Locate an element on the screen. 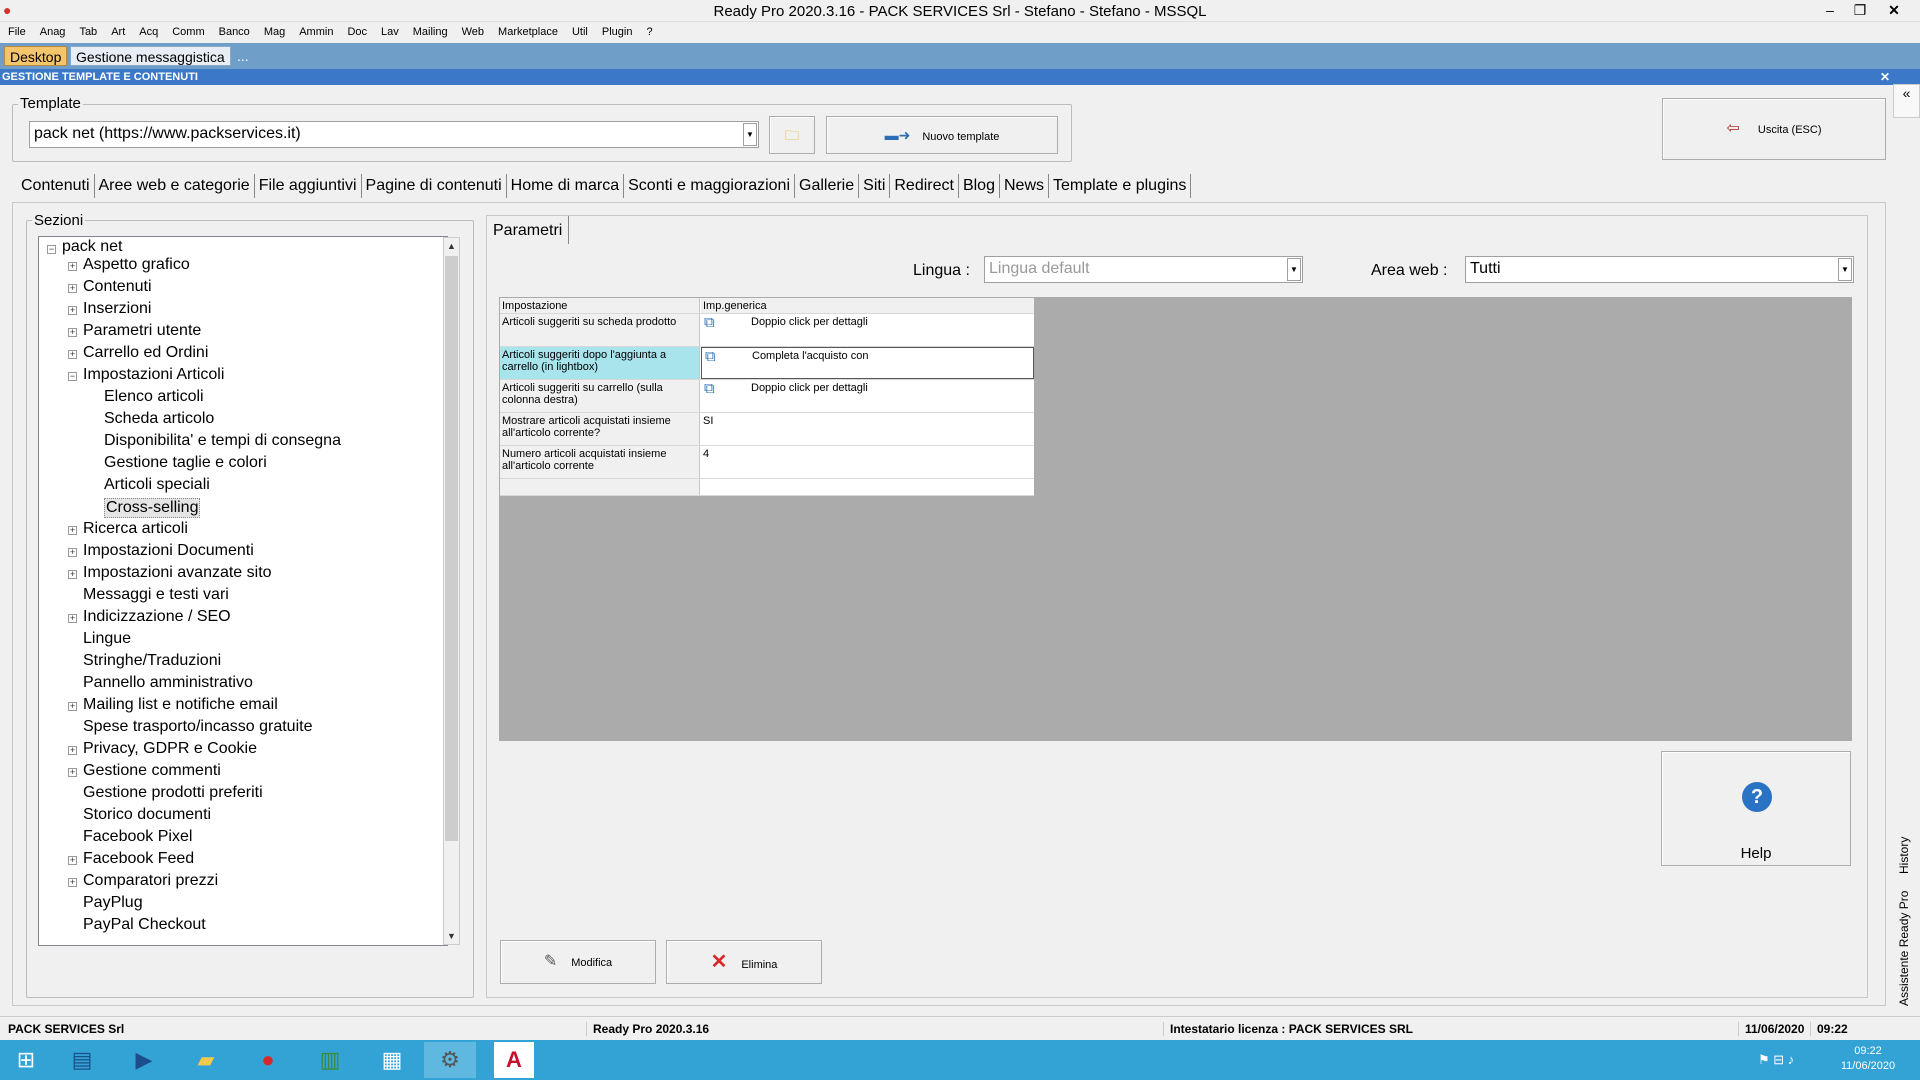 Image resolution: width=1920 pixels, height=1080 pixels. lingua-select: Lingua default ▼ is located at coordinates (1143, 269).